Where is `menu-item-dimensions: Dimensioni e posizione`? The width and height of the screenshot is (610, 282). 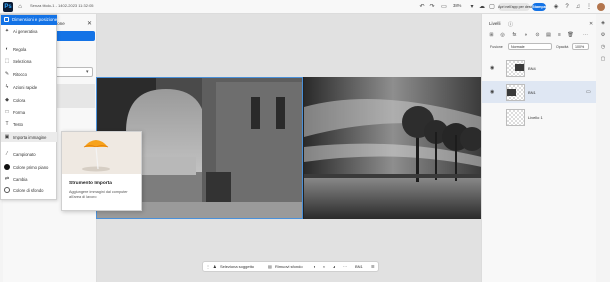
menu-item-dimensions: Dimensioni e posizione is located at coordinates (29, 20).